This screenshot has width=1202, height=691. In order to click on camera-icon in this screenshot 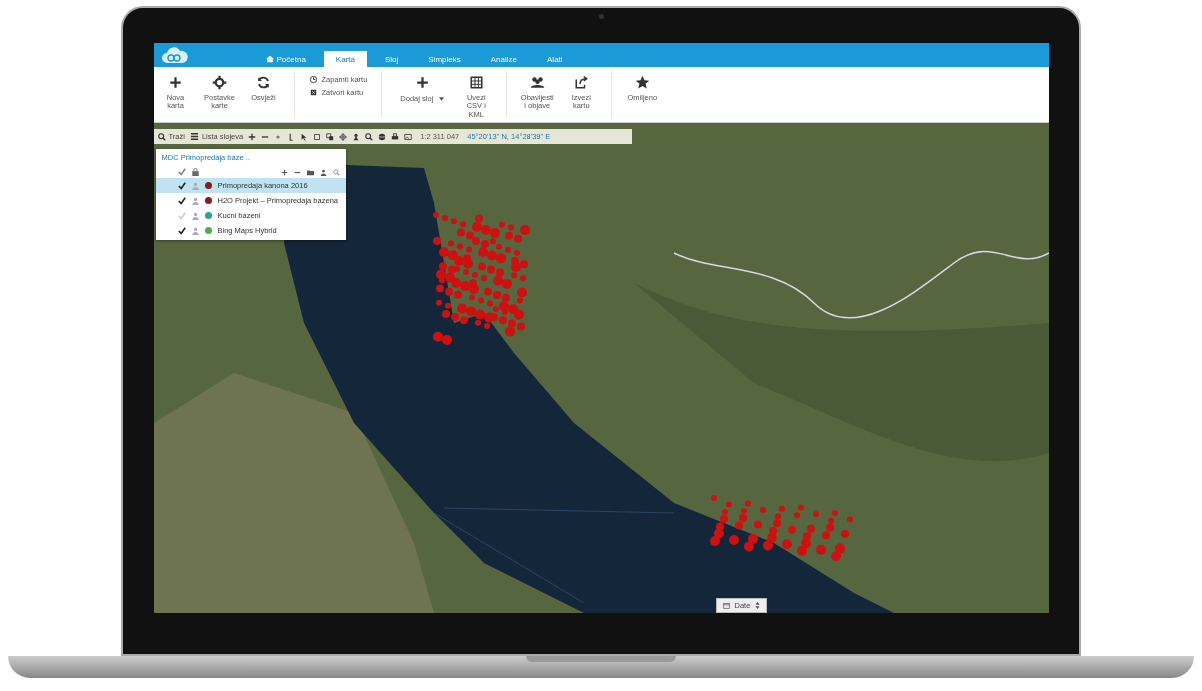, I will do `click(601, 16)`.